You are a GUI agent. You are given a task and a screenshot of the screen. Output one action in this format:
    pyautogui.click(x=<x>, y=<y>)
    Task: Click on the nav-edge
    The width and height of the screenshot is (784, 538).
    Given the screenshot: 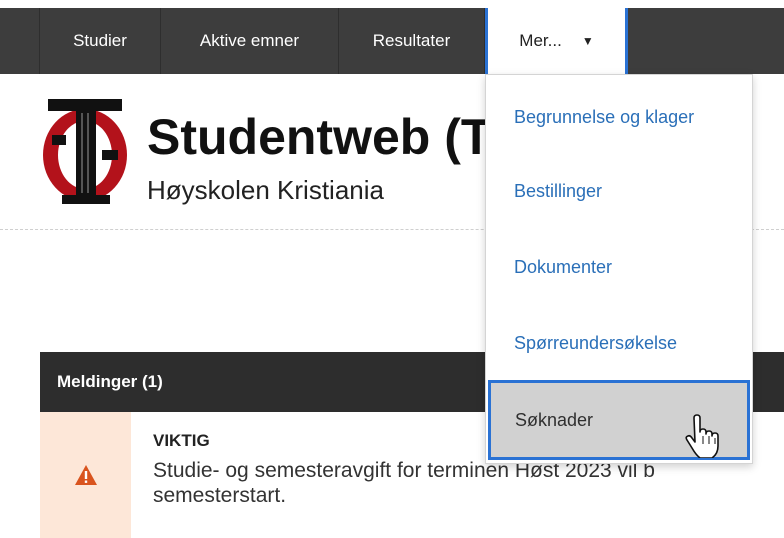 What is the action you would take?
    pyautogui.click(x=20, y=41)
    